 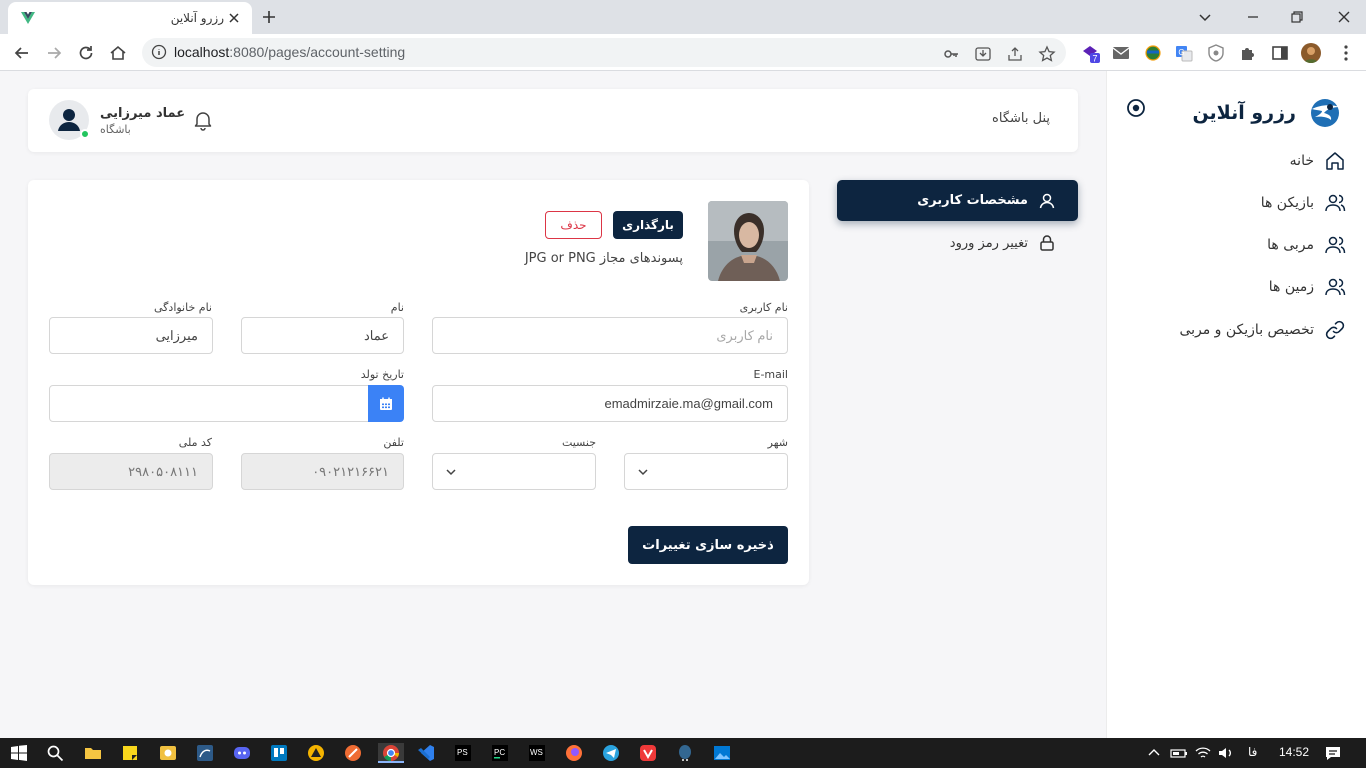 I want to click on browser-toolbar: localhost:8080/pages/account-setting 7 G, so click(x=683, y=52).